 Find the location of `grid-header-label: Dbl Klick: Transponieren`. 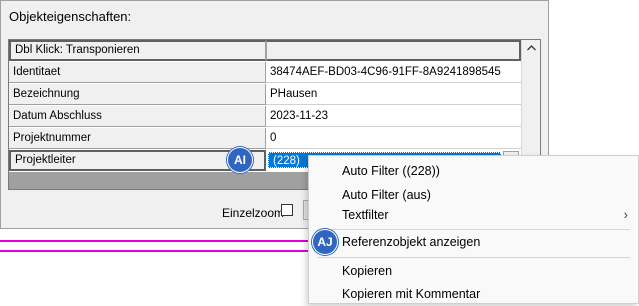

grid-header-label: Dbl Klick: Transponieren is located at coordinates (137, 50).